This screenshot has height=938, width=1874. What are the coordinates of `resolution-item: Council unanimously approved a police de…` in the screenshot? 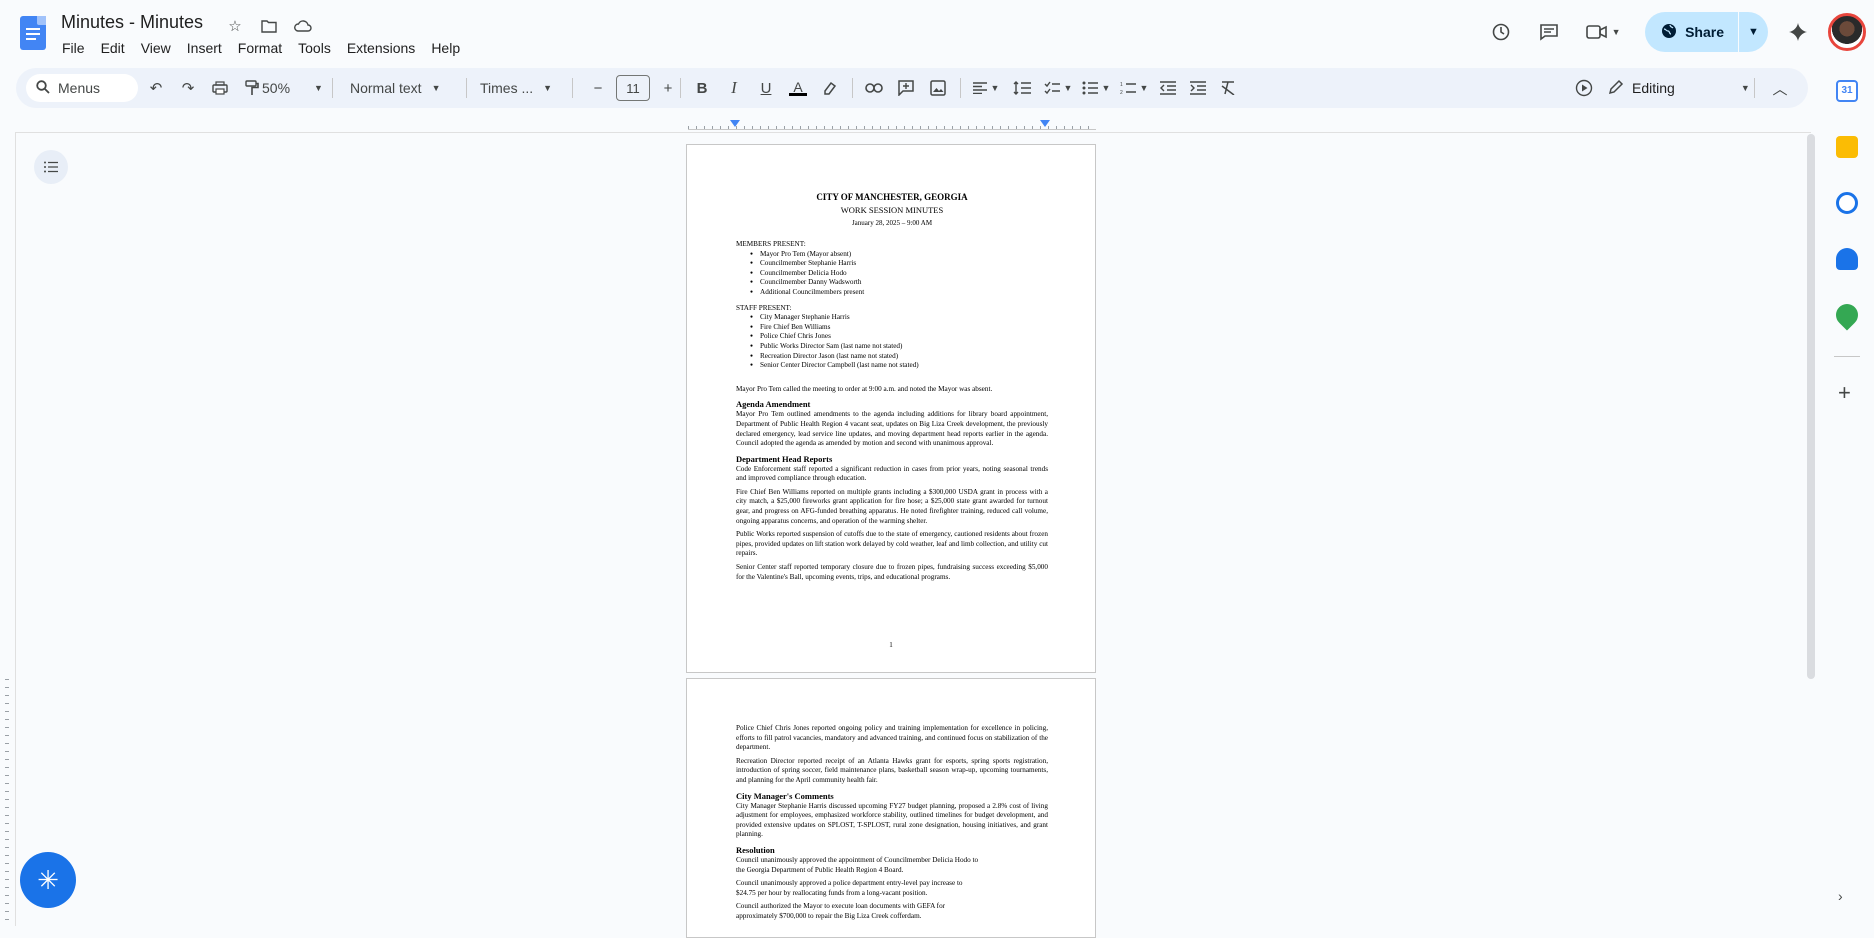 It's located at (849, 888).